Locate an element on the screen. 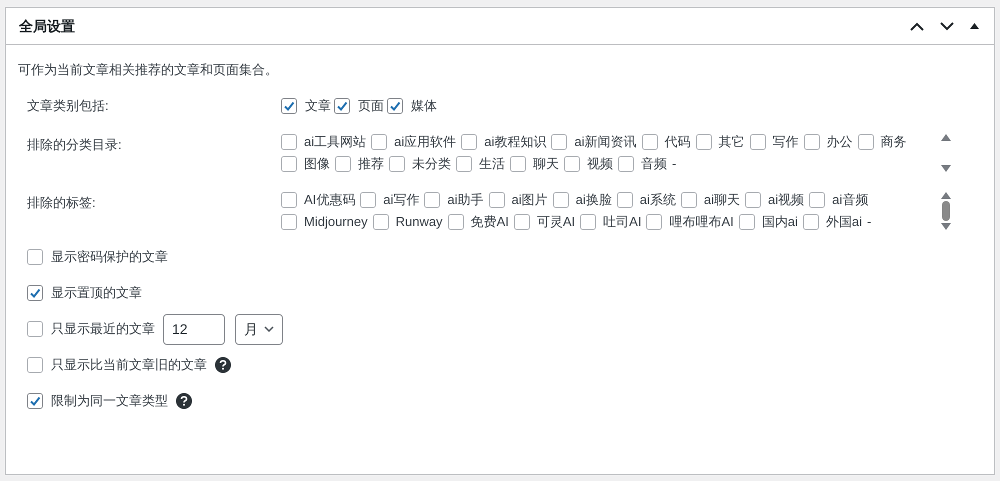 This screenshot has width=1000, height=481. option-label: 外国ai is located at coordinates (844, 221).